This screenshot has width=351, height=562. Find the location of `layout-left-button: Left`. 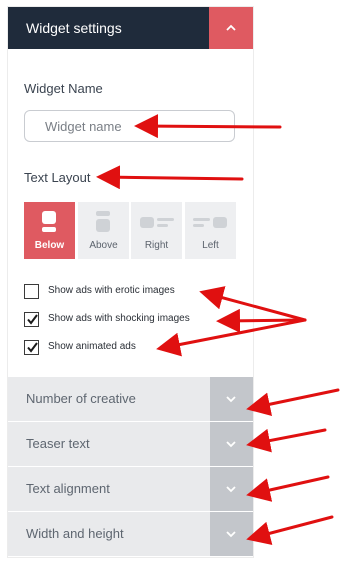

layout-left-button: Left is located at coordinates (210, 230).